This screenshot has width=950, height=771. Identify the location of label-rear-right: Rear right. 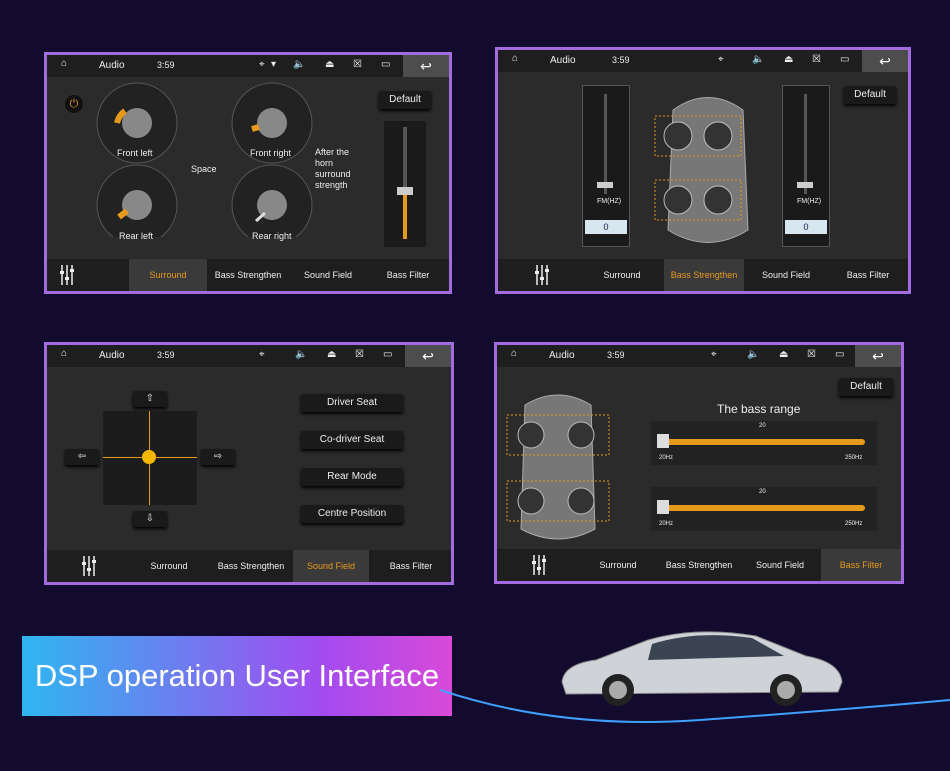
(272, 236).